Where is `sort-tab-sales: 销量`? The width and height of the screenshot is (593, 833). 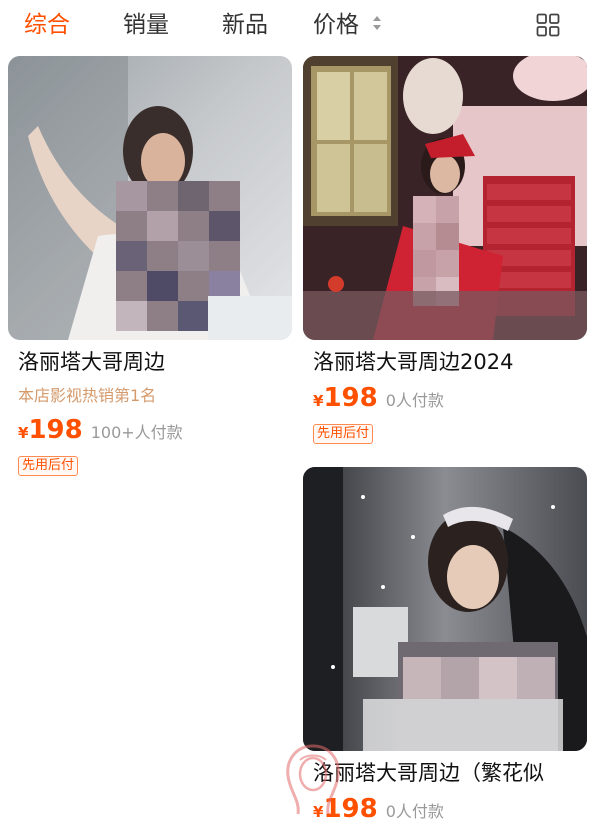
sort-tab-sales: 销量 is located at coordinates (146, 25).